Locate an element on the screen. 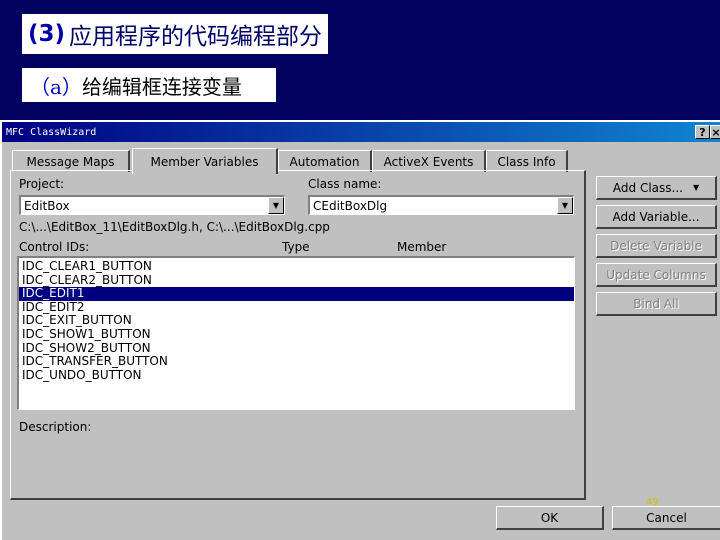 This screenshot has height=540, width=720. tab-message-maps: Message Maps is located at coordinates (71, 161).